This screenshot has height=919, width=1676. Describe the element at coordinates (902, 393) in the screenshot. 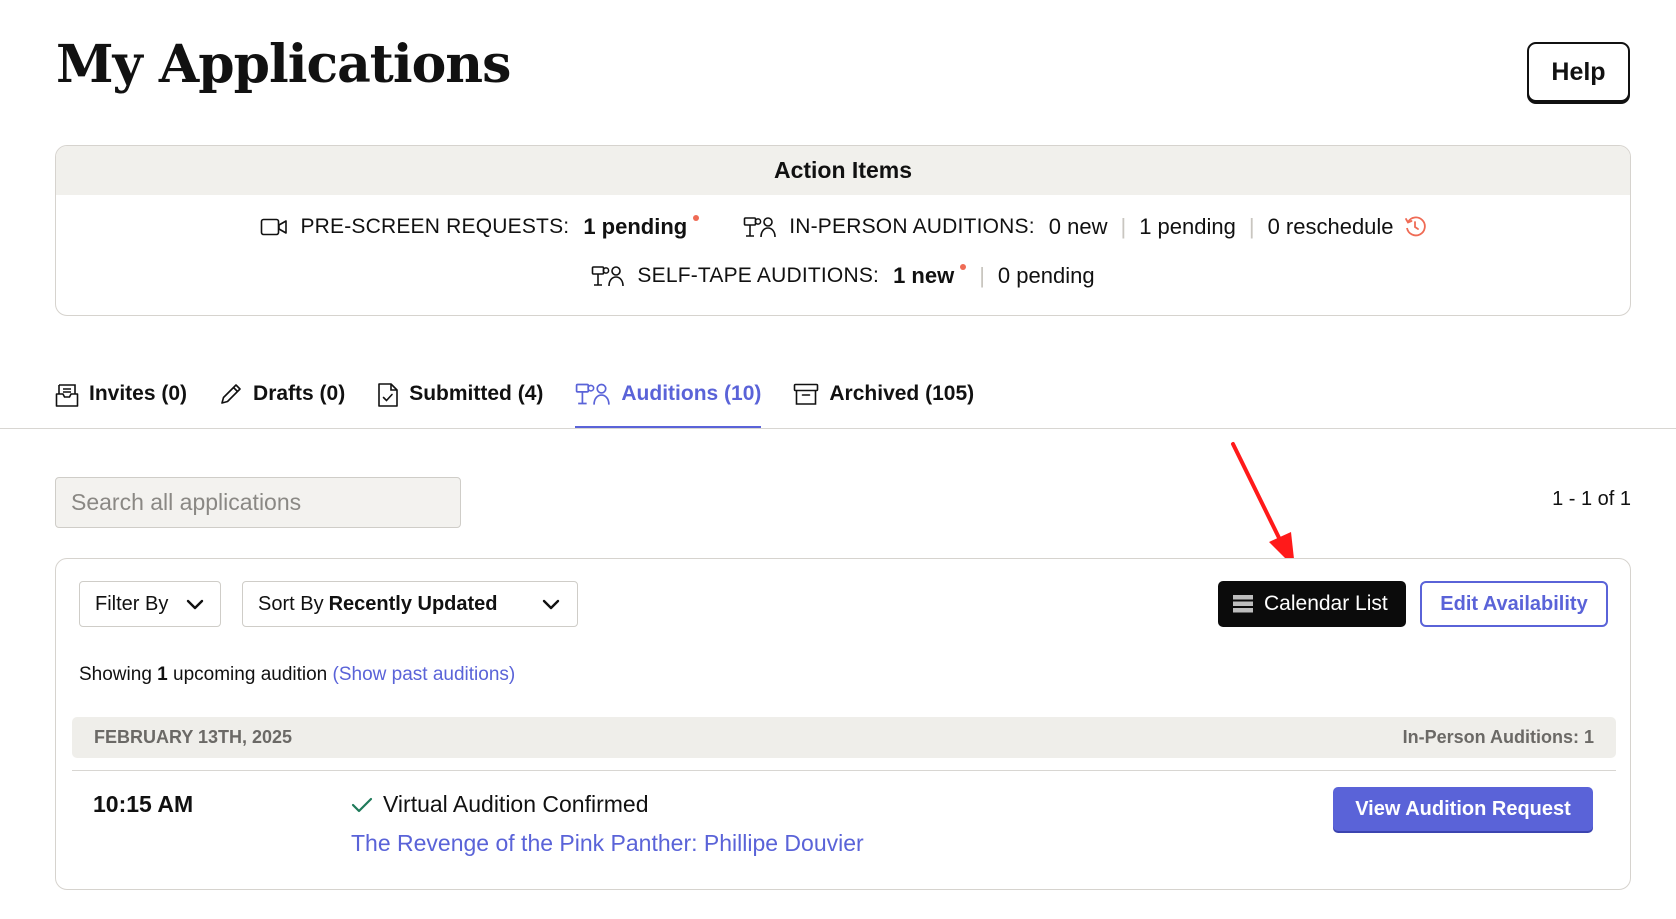

I see `tab-label: Archived (105)` at that location.